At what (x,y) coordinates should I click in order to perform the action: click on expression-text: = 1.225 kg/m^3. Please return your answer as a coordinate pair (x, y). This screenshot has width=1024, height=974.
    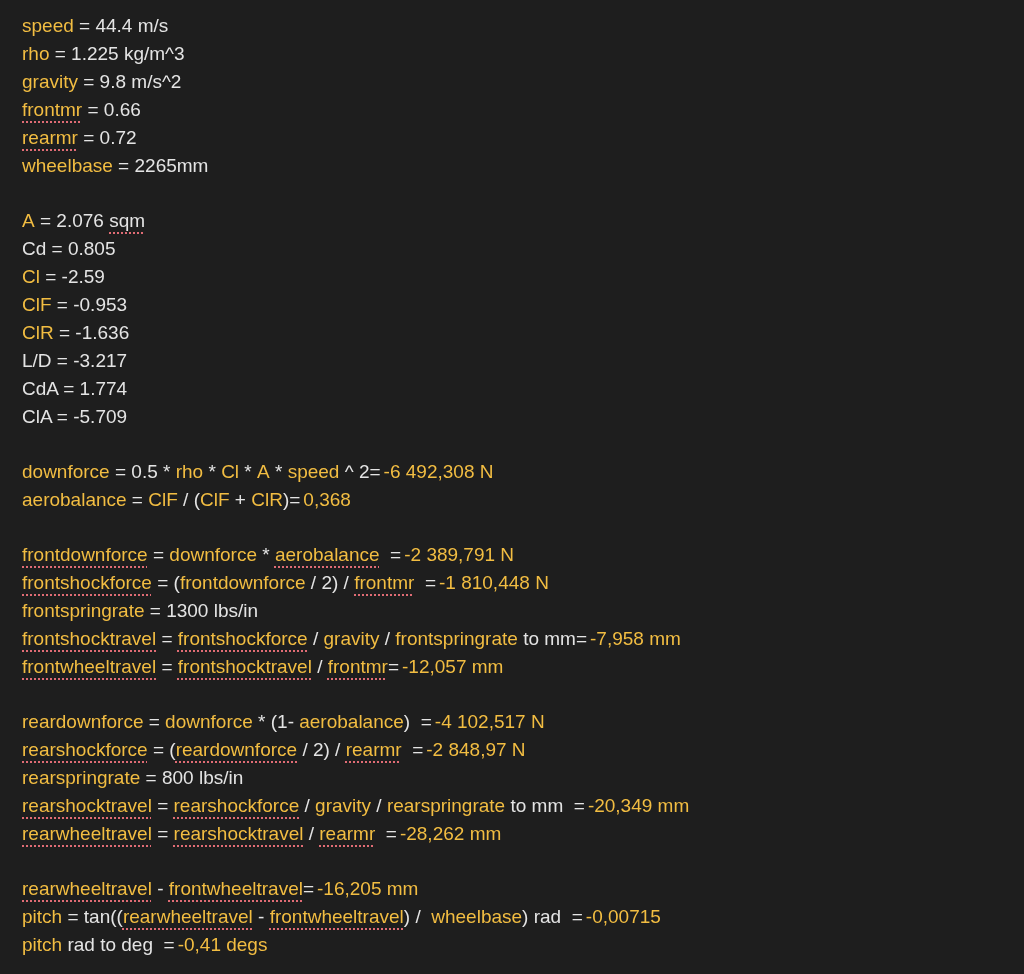
    Looking at the image, I should click on (119, 54).